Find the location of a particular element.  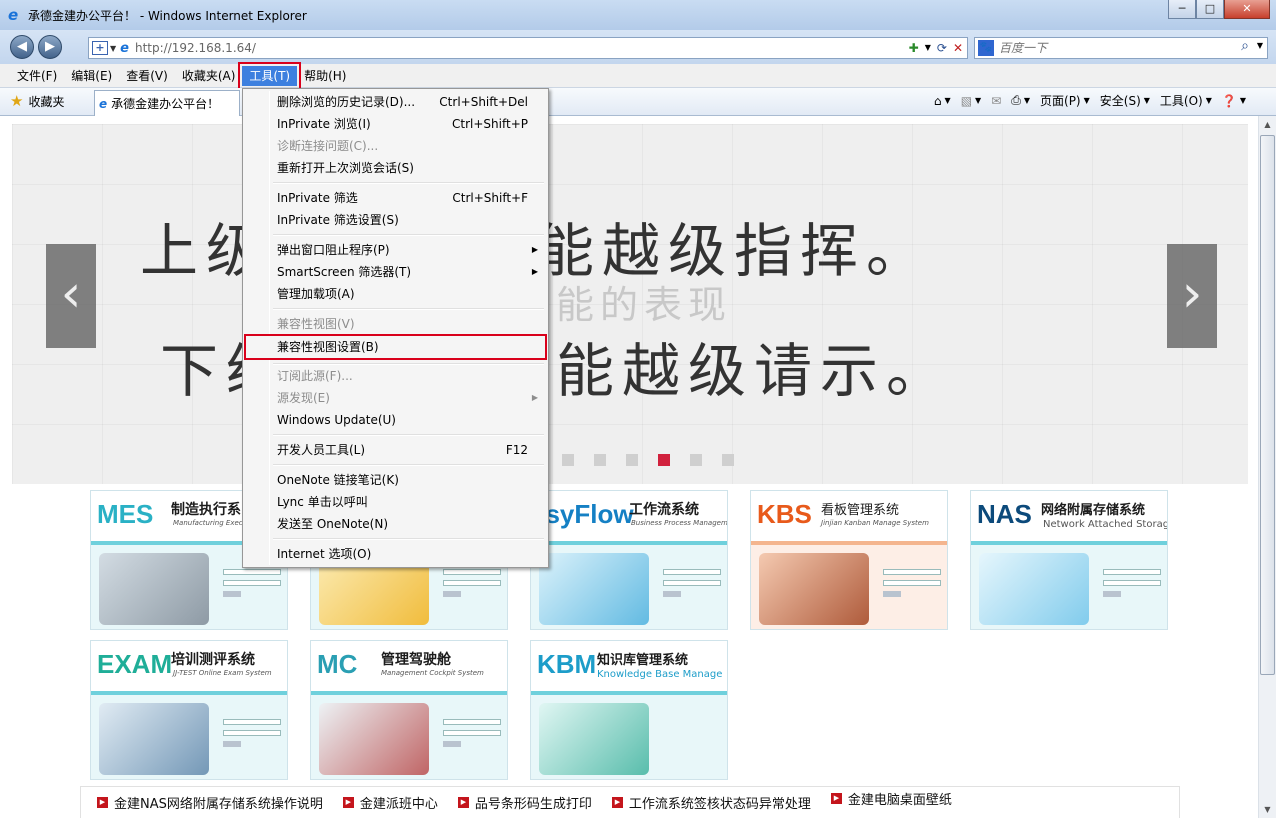

feeds-button: ▧ ▼ is located at coordinates (971, 101).